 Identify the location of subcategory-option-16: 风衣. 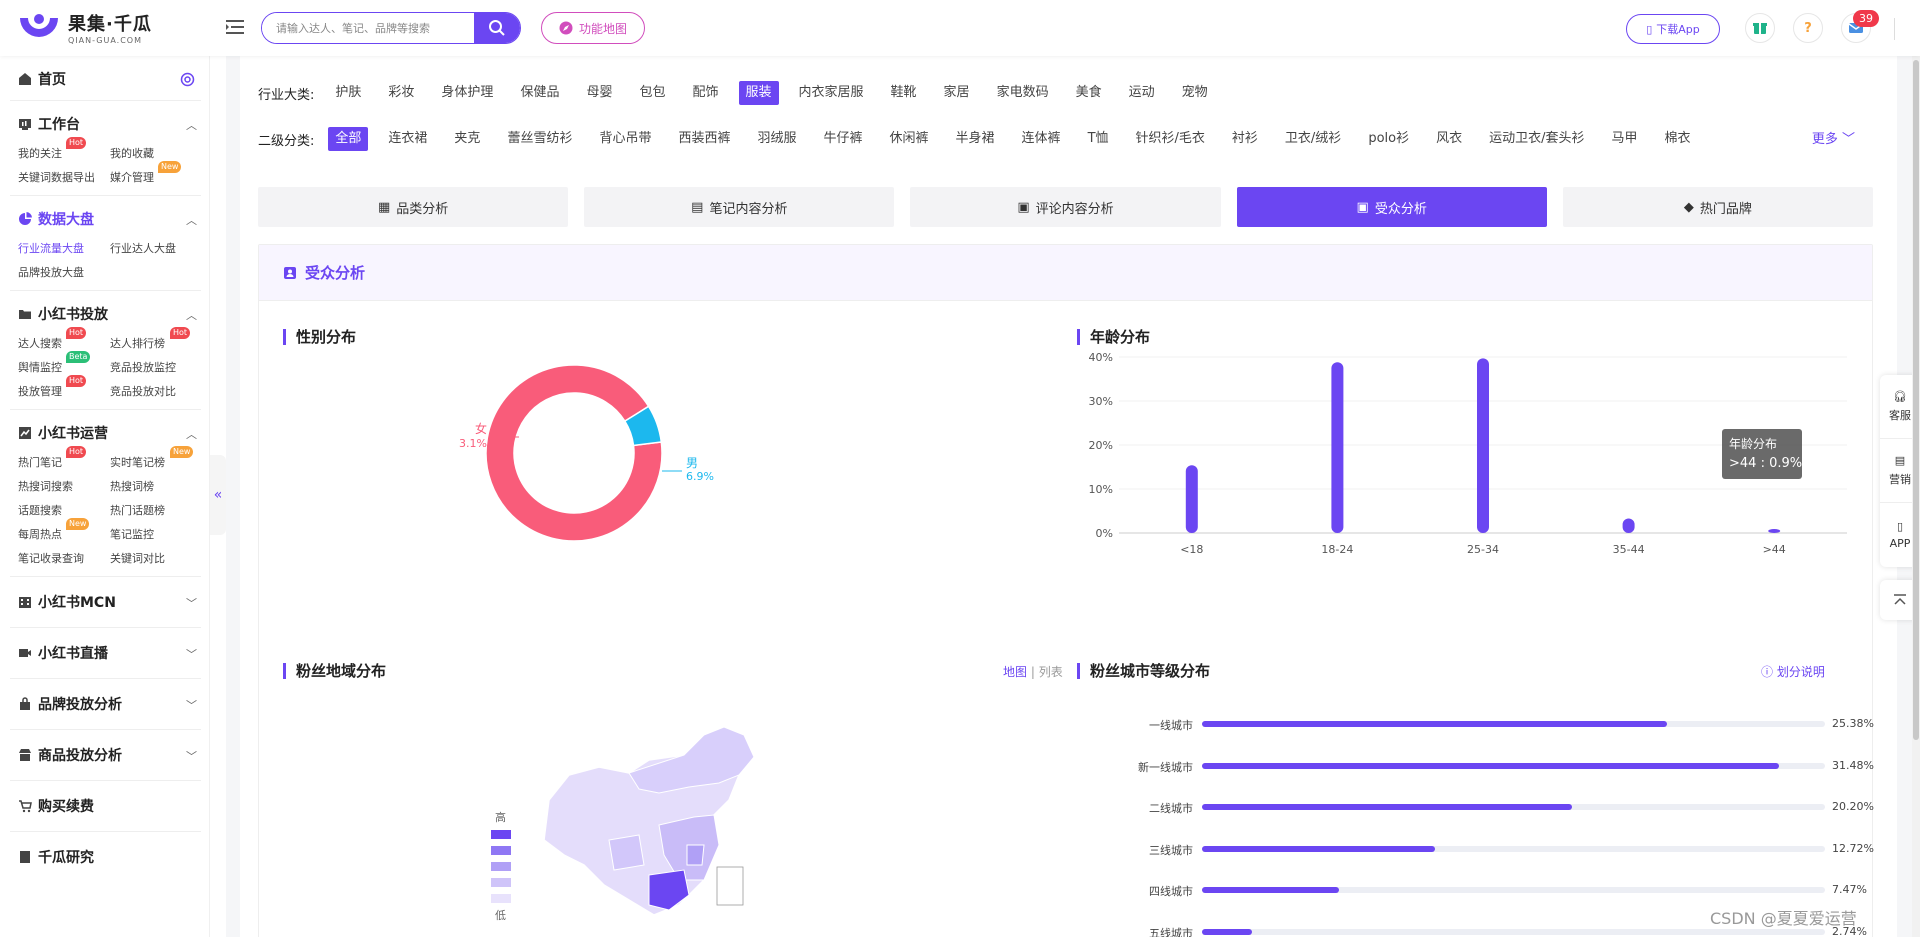
(1449, 139).